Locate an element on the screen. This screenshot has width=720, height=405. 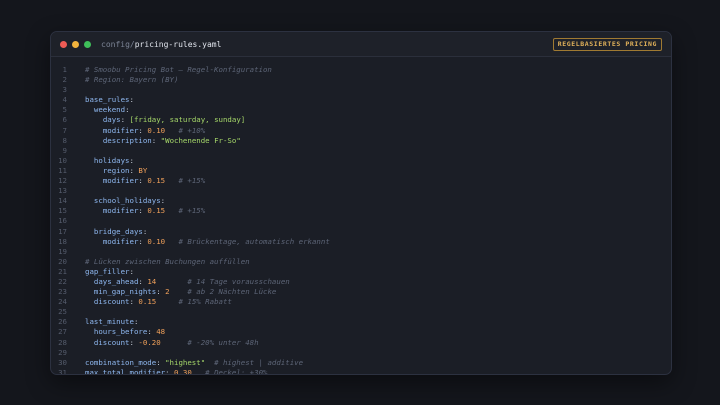
yaml-value: 0.10 is located at coordinates (156, 241).